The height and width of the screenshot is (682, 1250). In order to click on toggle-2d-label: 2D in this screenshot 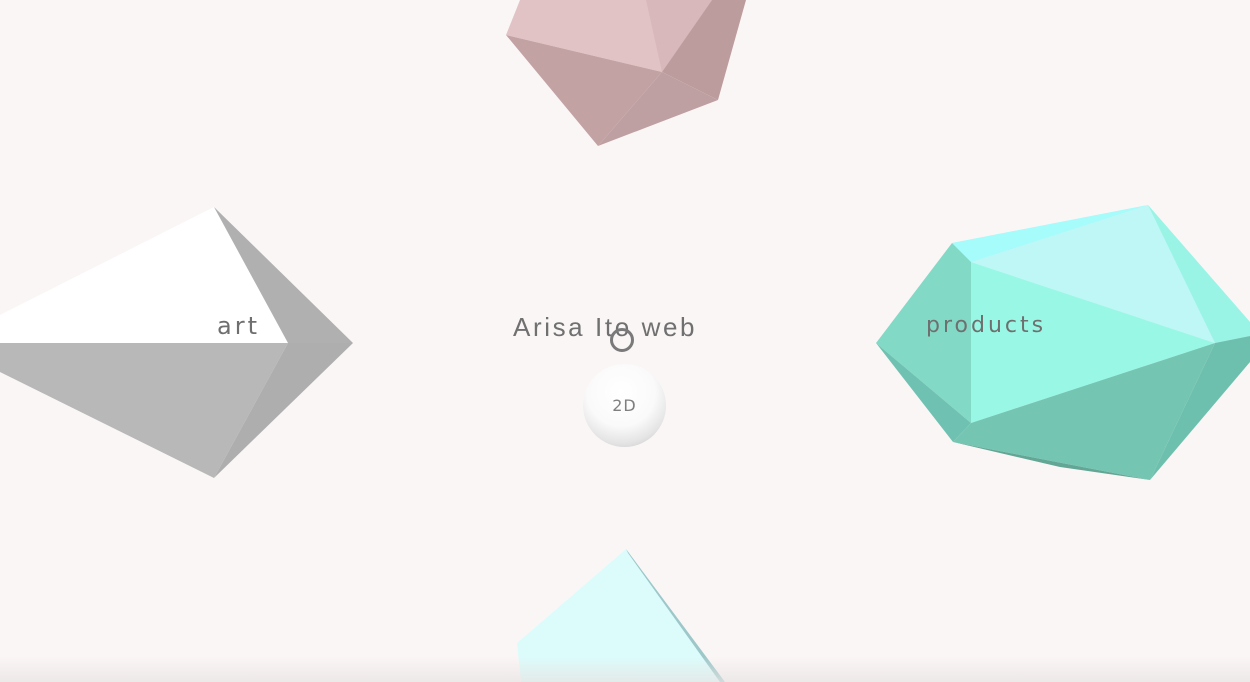, I will do `click(624, 405)`.